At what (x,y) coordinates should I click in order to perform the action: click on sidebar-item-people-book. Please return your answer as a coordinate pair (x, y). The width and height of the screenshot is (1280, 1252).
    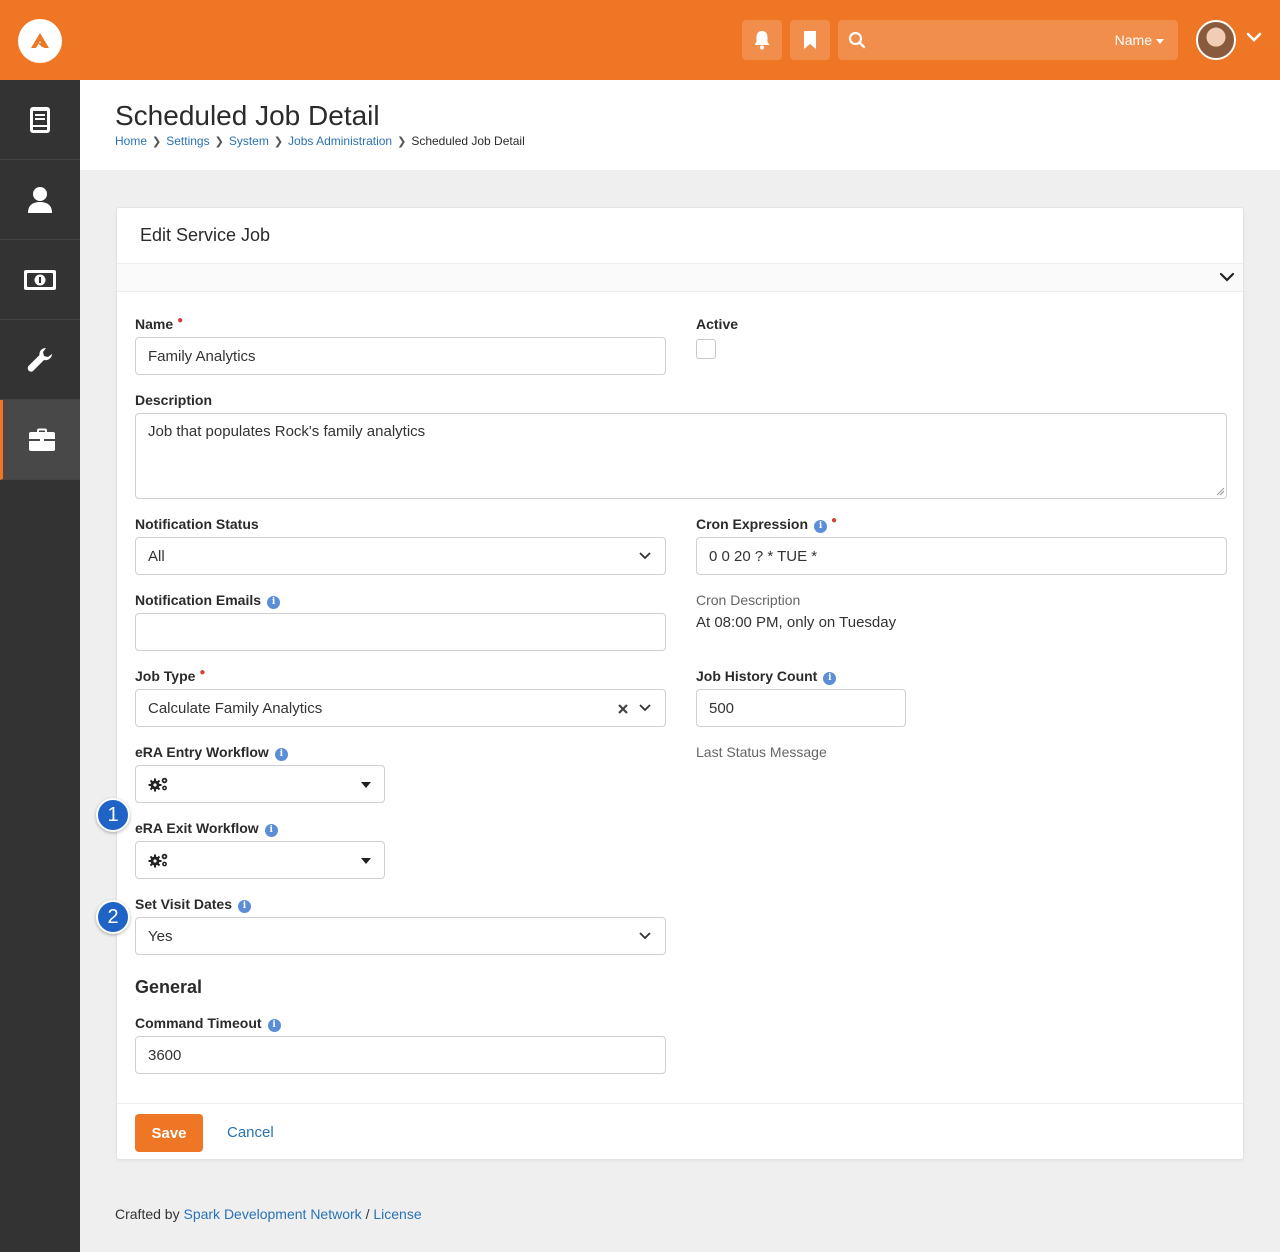
    Looking at the image, I should click on (40, 120).